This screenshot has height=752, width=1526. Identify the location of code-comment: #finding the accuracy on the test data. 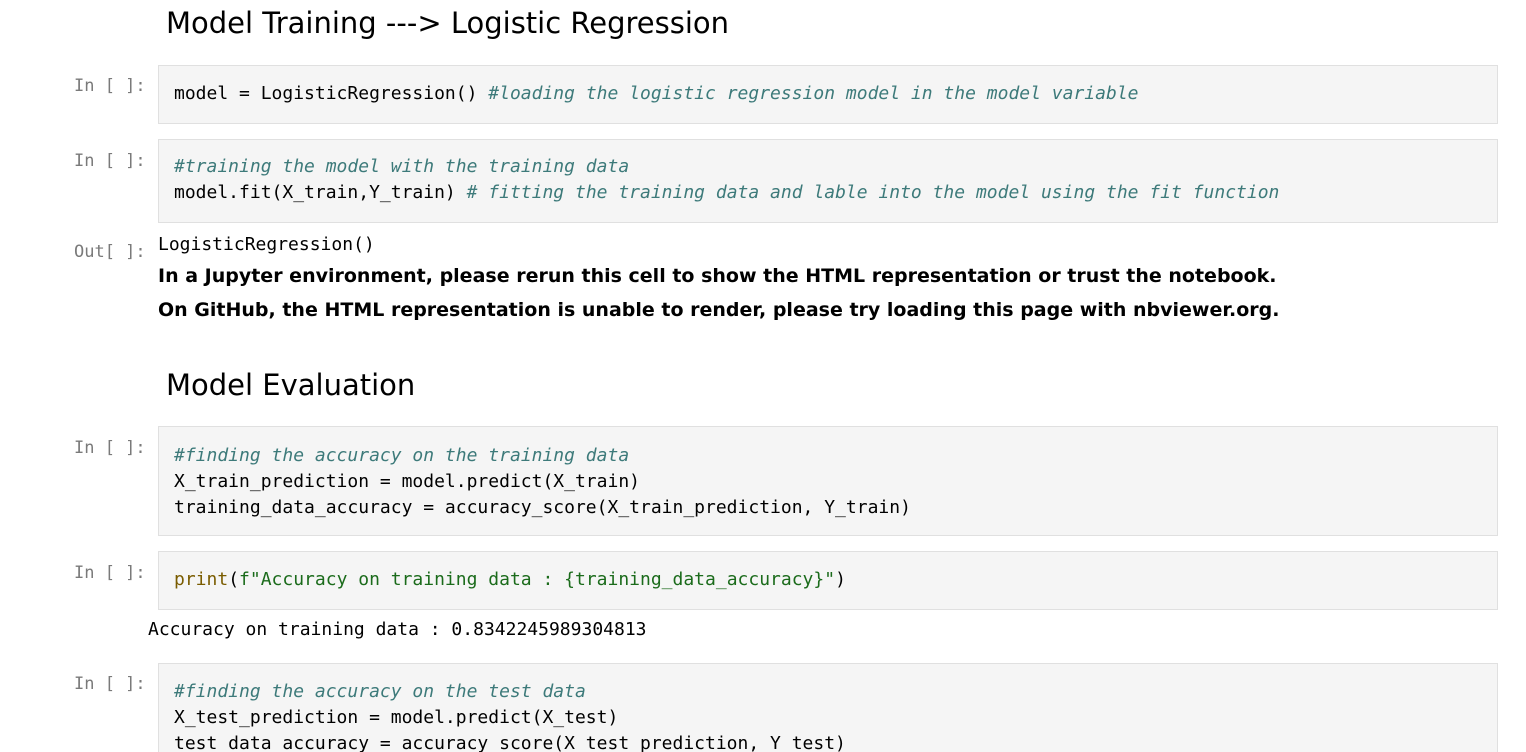
(380, 691).